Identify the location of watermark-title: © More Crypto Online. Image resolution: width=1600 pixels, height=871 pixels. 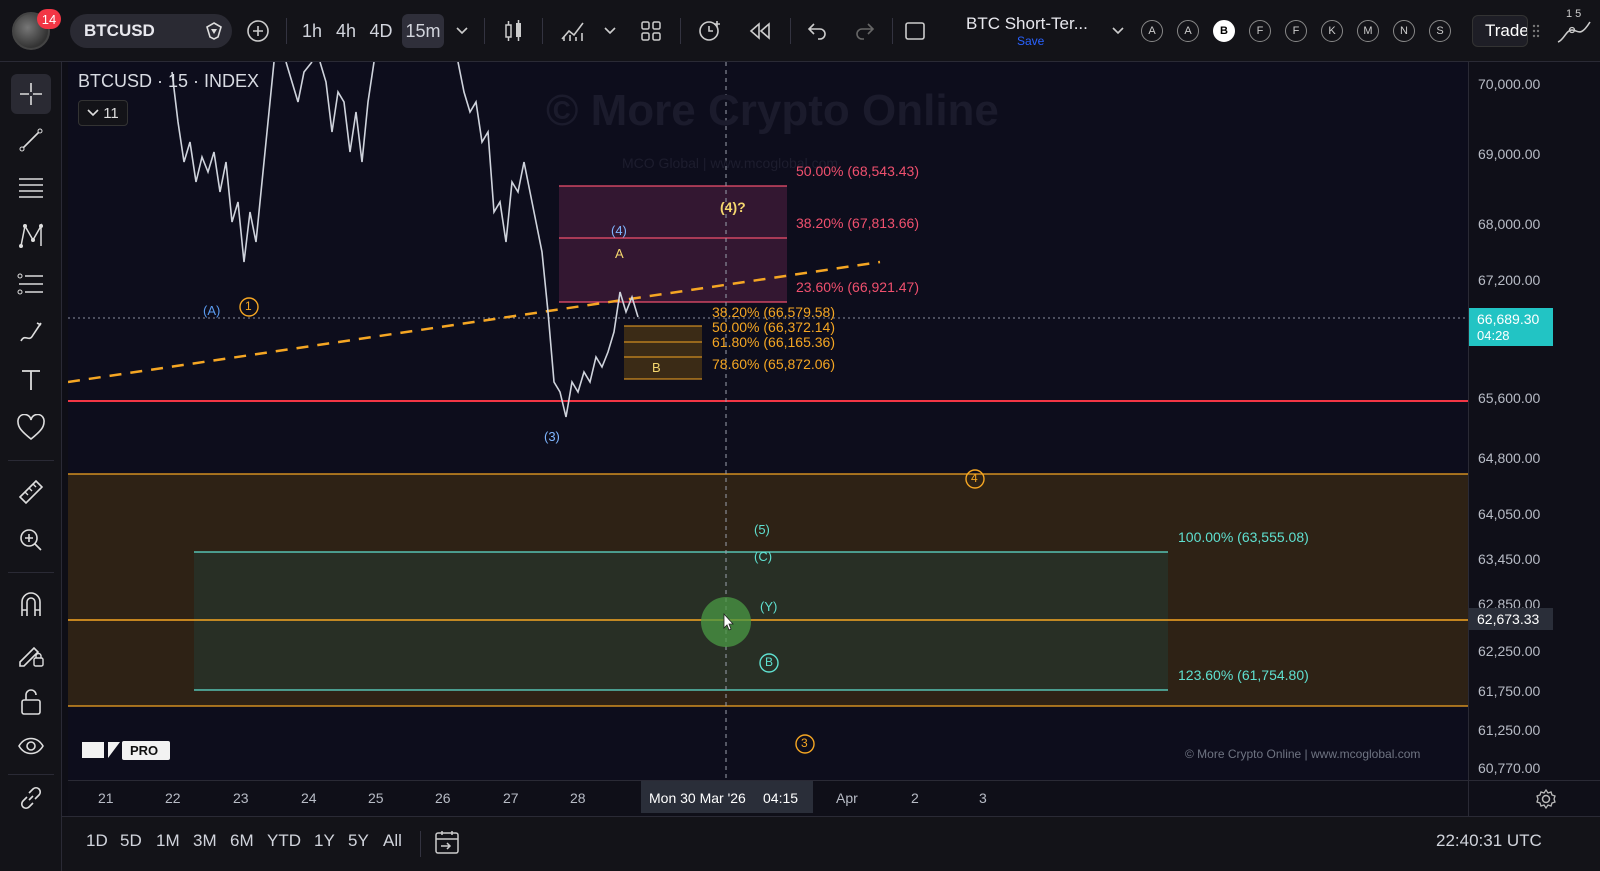
(772, 110).